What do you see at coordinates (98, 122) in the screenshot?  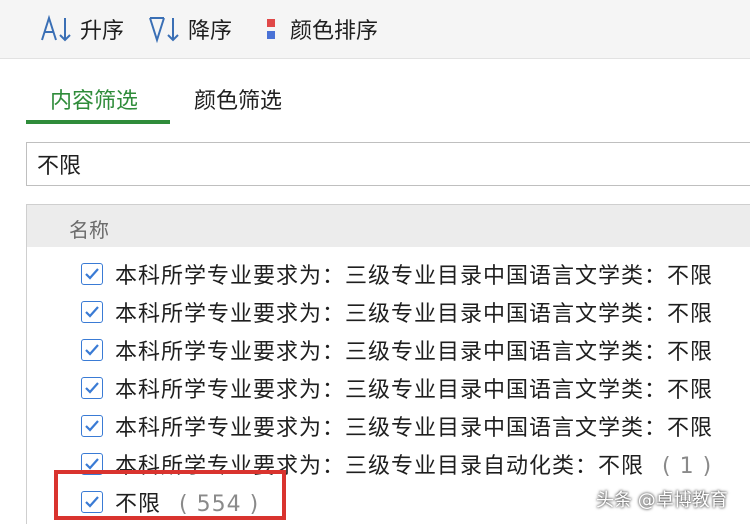 I see `active-tab-indicator` at bounding box center [98, 122].